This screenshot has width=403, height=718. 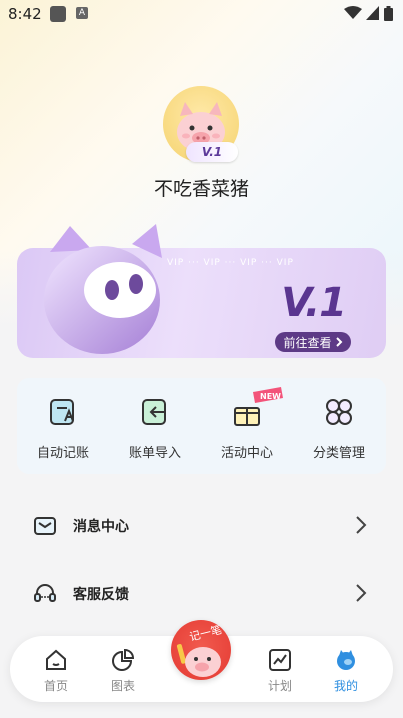 I want to click on vip-view-label: 前往查看, so click(x=307, y=342).